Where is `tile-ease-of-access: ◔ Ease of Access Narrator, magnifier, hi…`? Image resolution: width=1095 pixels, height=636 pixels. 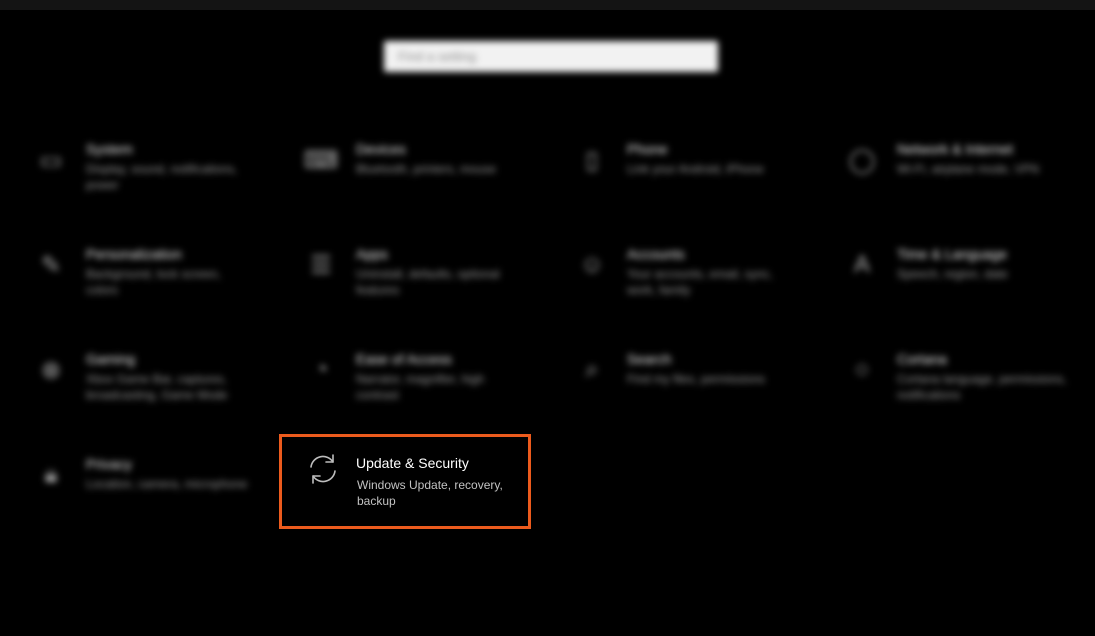
tile-ease-of-access: ◔ Ease of Access Narrator, magnifier, hi… is located at coordinates (419, 386).